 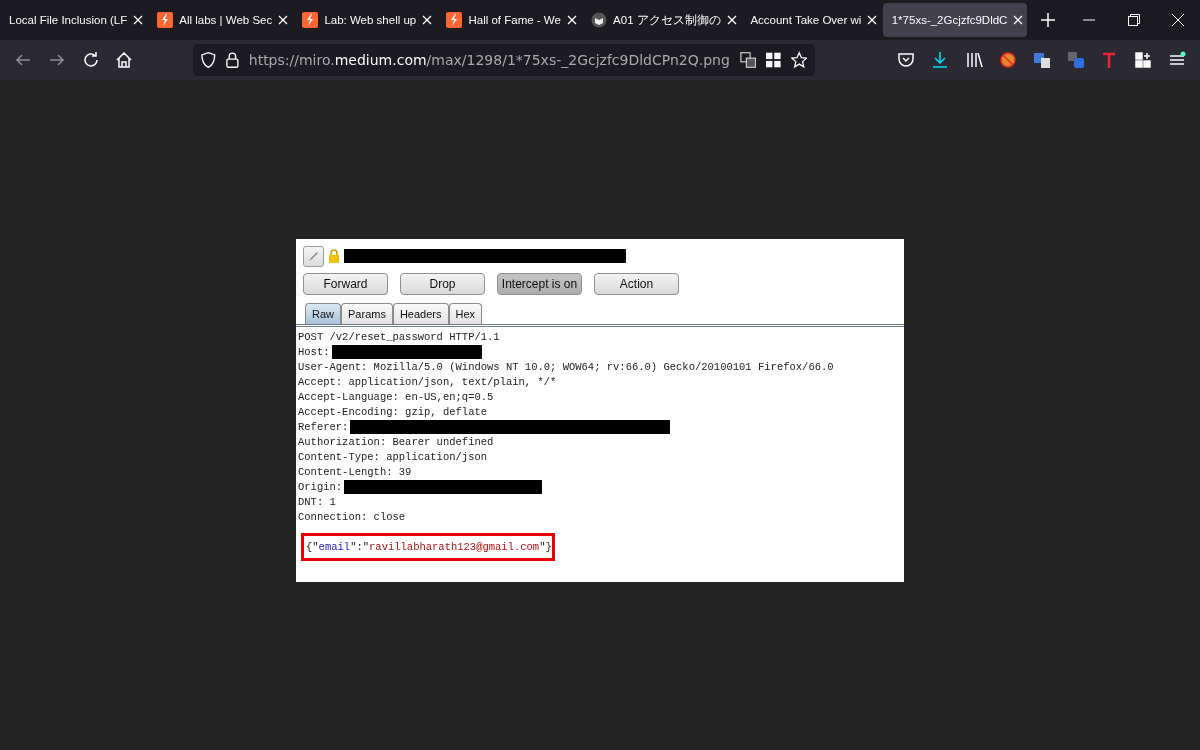 I want to click on editor-tab: Hex, so click(x=465, y=313).